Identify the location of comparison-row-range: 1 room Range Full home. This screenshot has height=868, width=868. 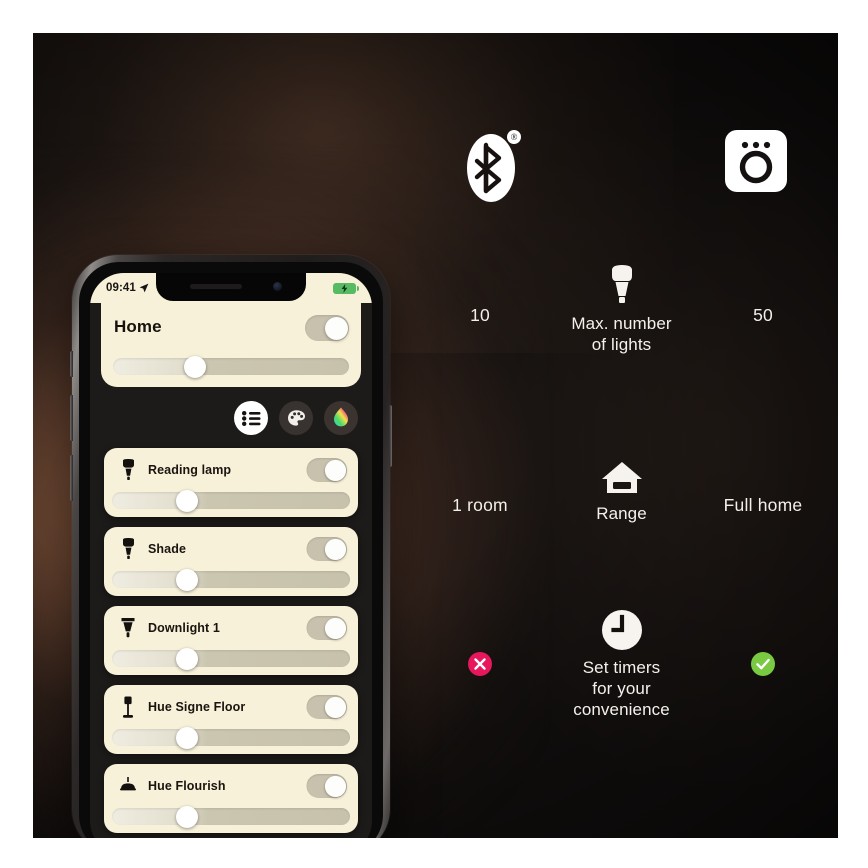
(621, 493).